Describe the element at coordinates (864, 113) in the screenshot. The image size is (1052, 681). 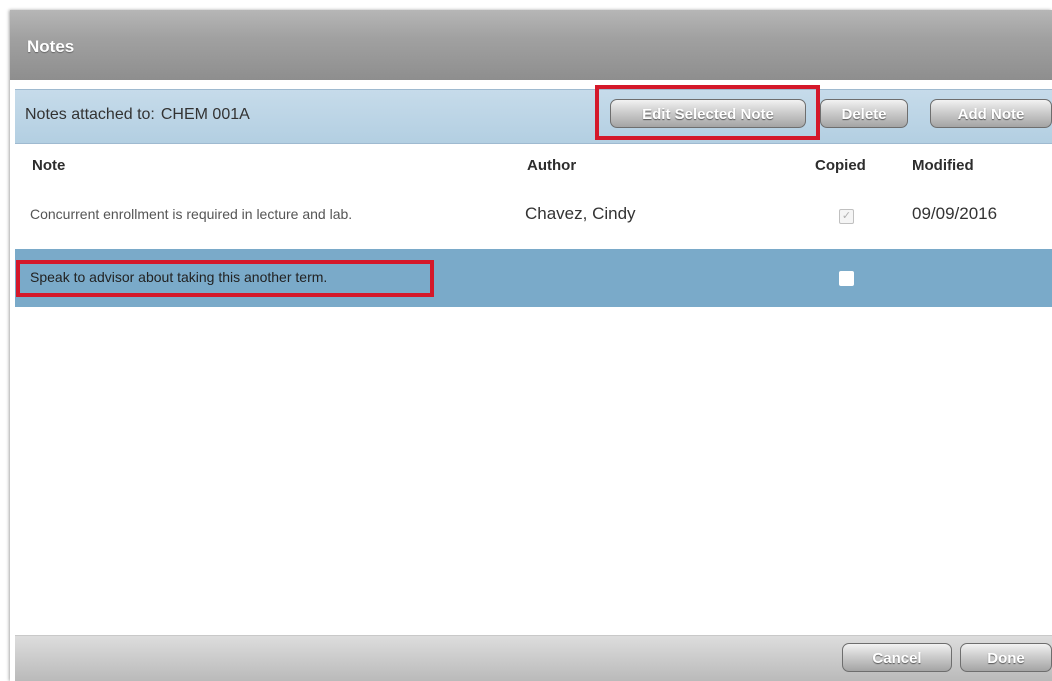
I see `delete-button: Delete` at that location.